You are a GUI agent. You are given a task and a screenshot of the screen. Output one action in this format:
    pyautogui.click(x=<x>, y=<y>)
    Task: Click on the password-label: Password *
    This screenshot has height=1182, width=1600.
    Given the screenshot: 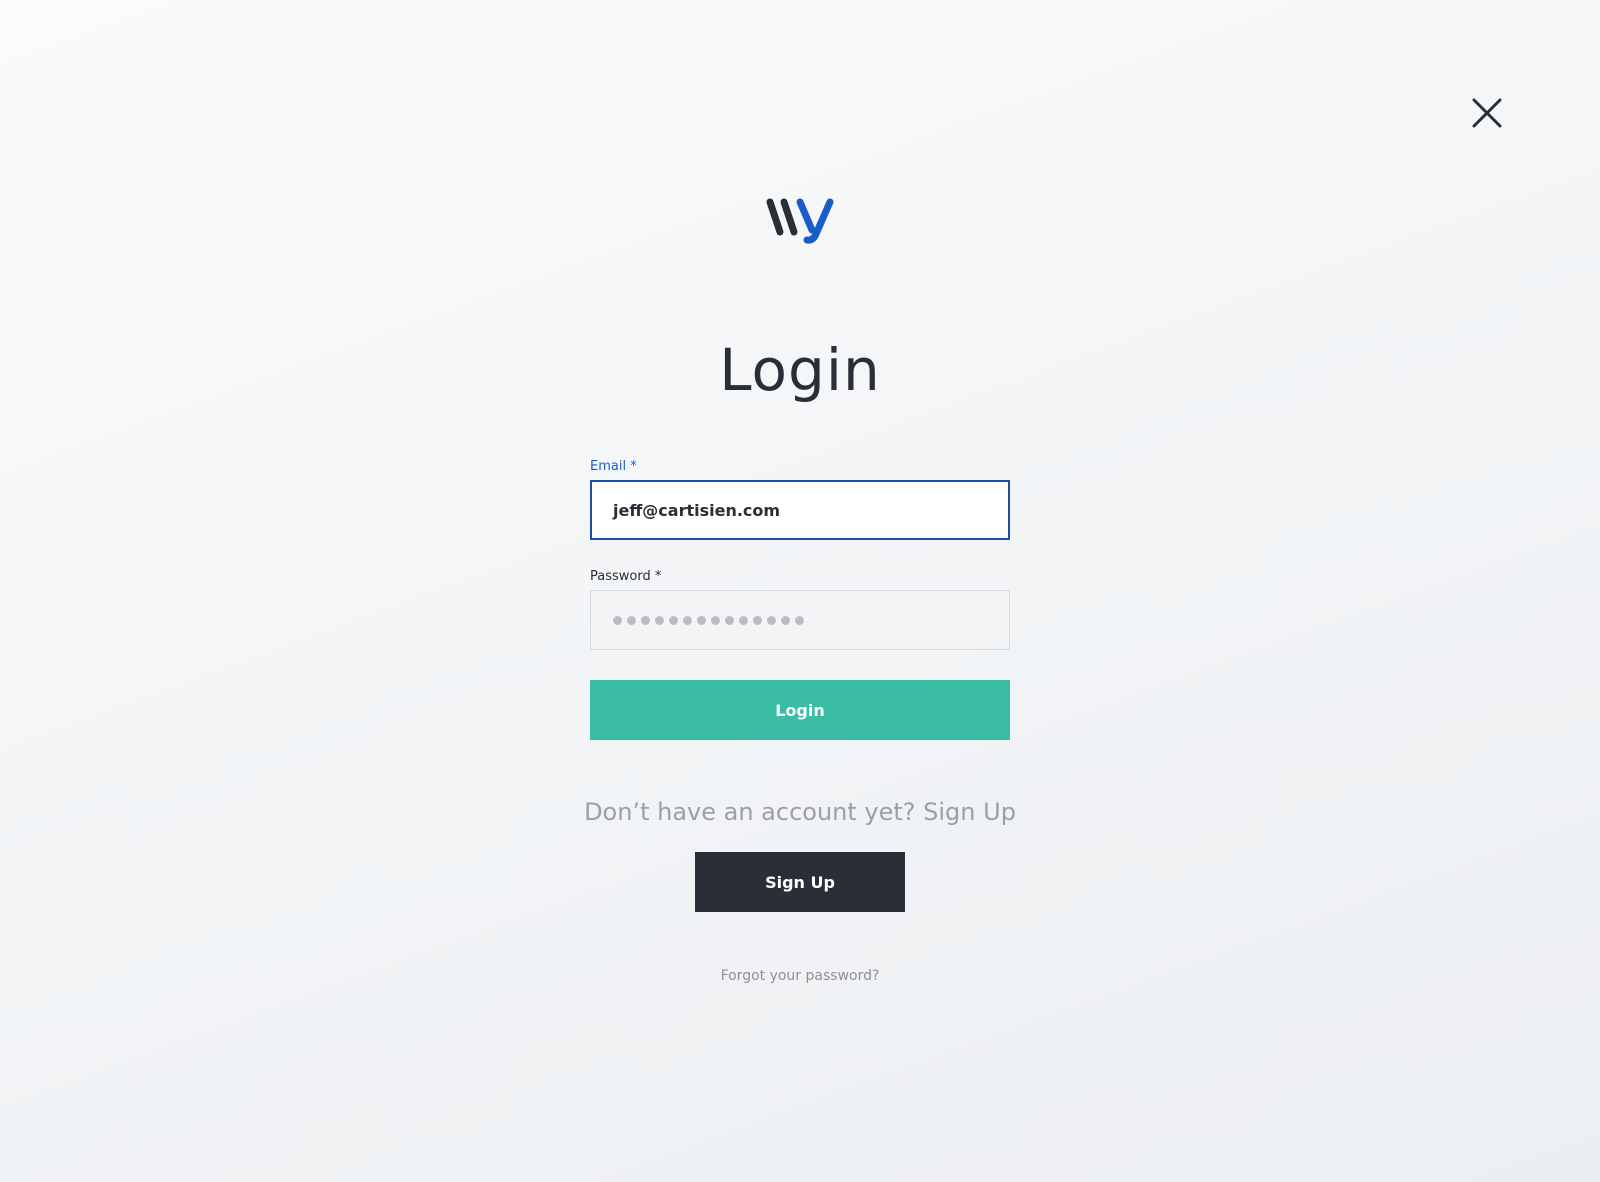 What is the action you would take?
    pyautogui.click(x=626, y=576)
    